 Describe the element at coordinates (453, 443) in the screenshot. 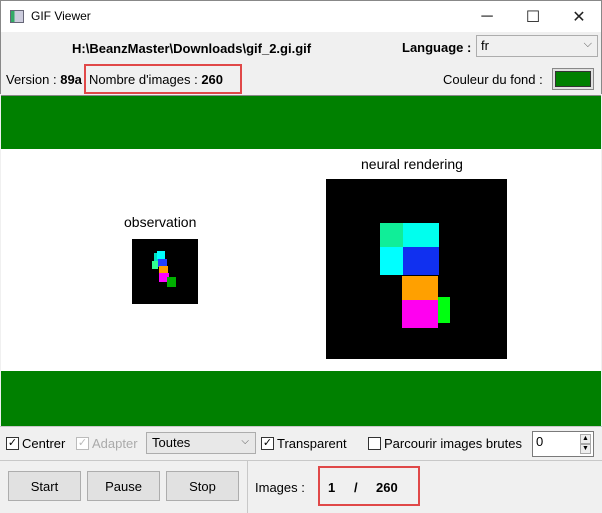

I see `raw-images-label: Parcourir images brutes` at that location.